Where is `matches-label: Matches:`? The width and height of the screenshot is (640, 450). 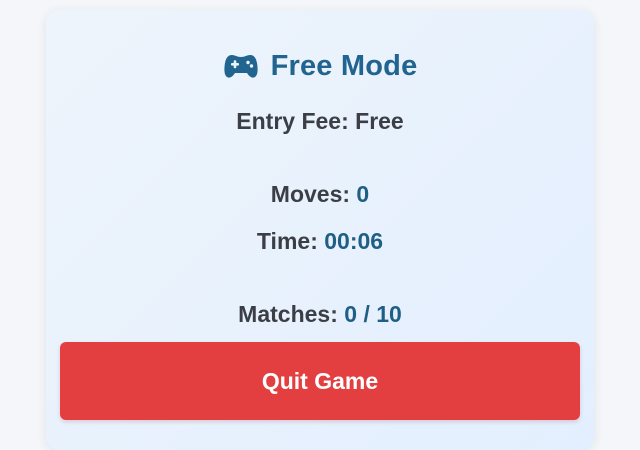
matches-label: Matches: is located at coordinates (288, 314).